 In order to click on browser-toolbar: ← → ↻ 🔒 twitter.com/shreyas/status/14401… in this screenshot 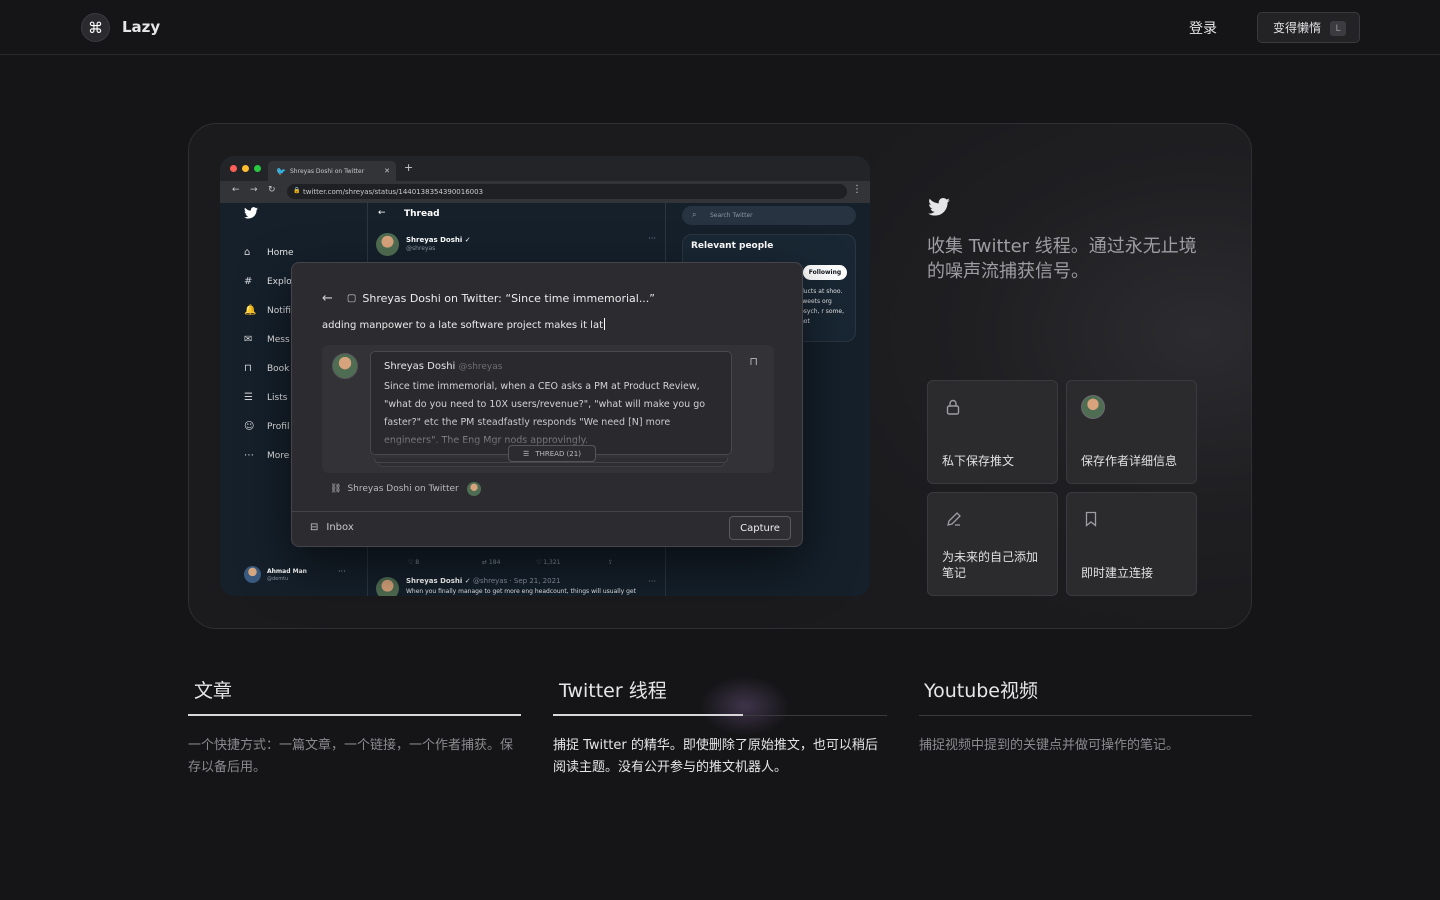, I will do `click(545, 192)`.